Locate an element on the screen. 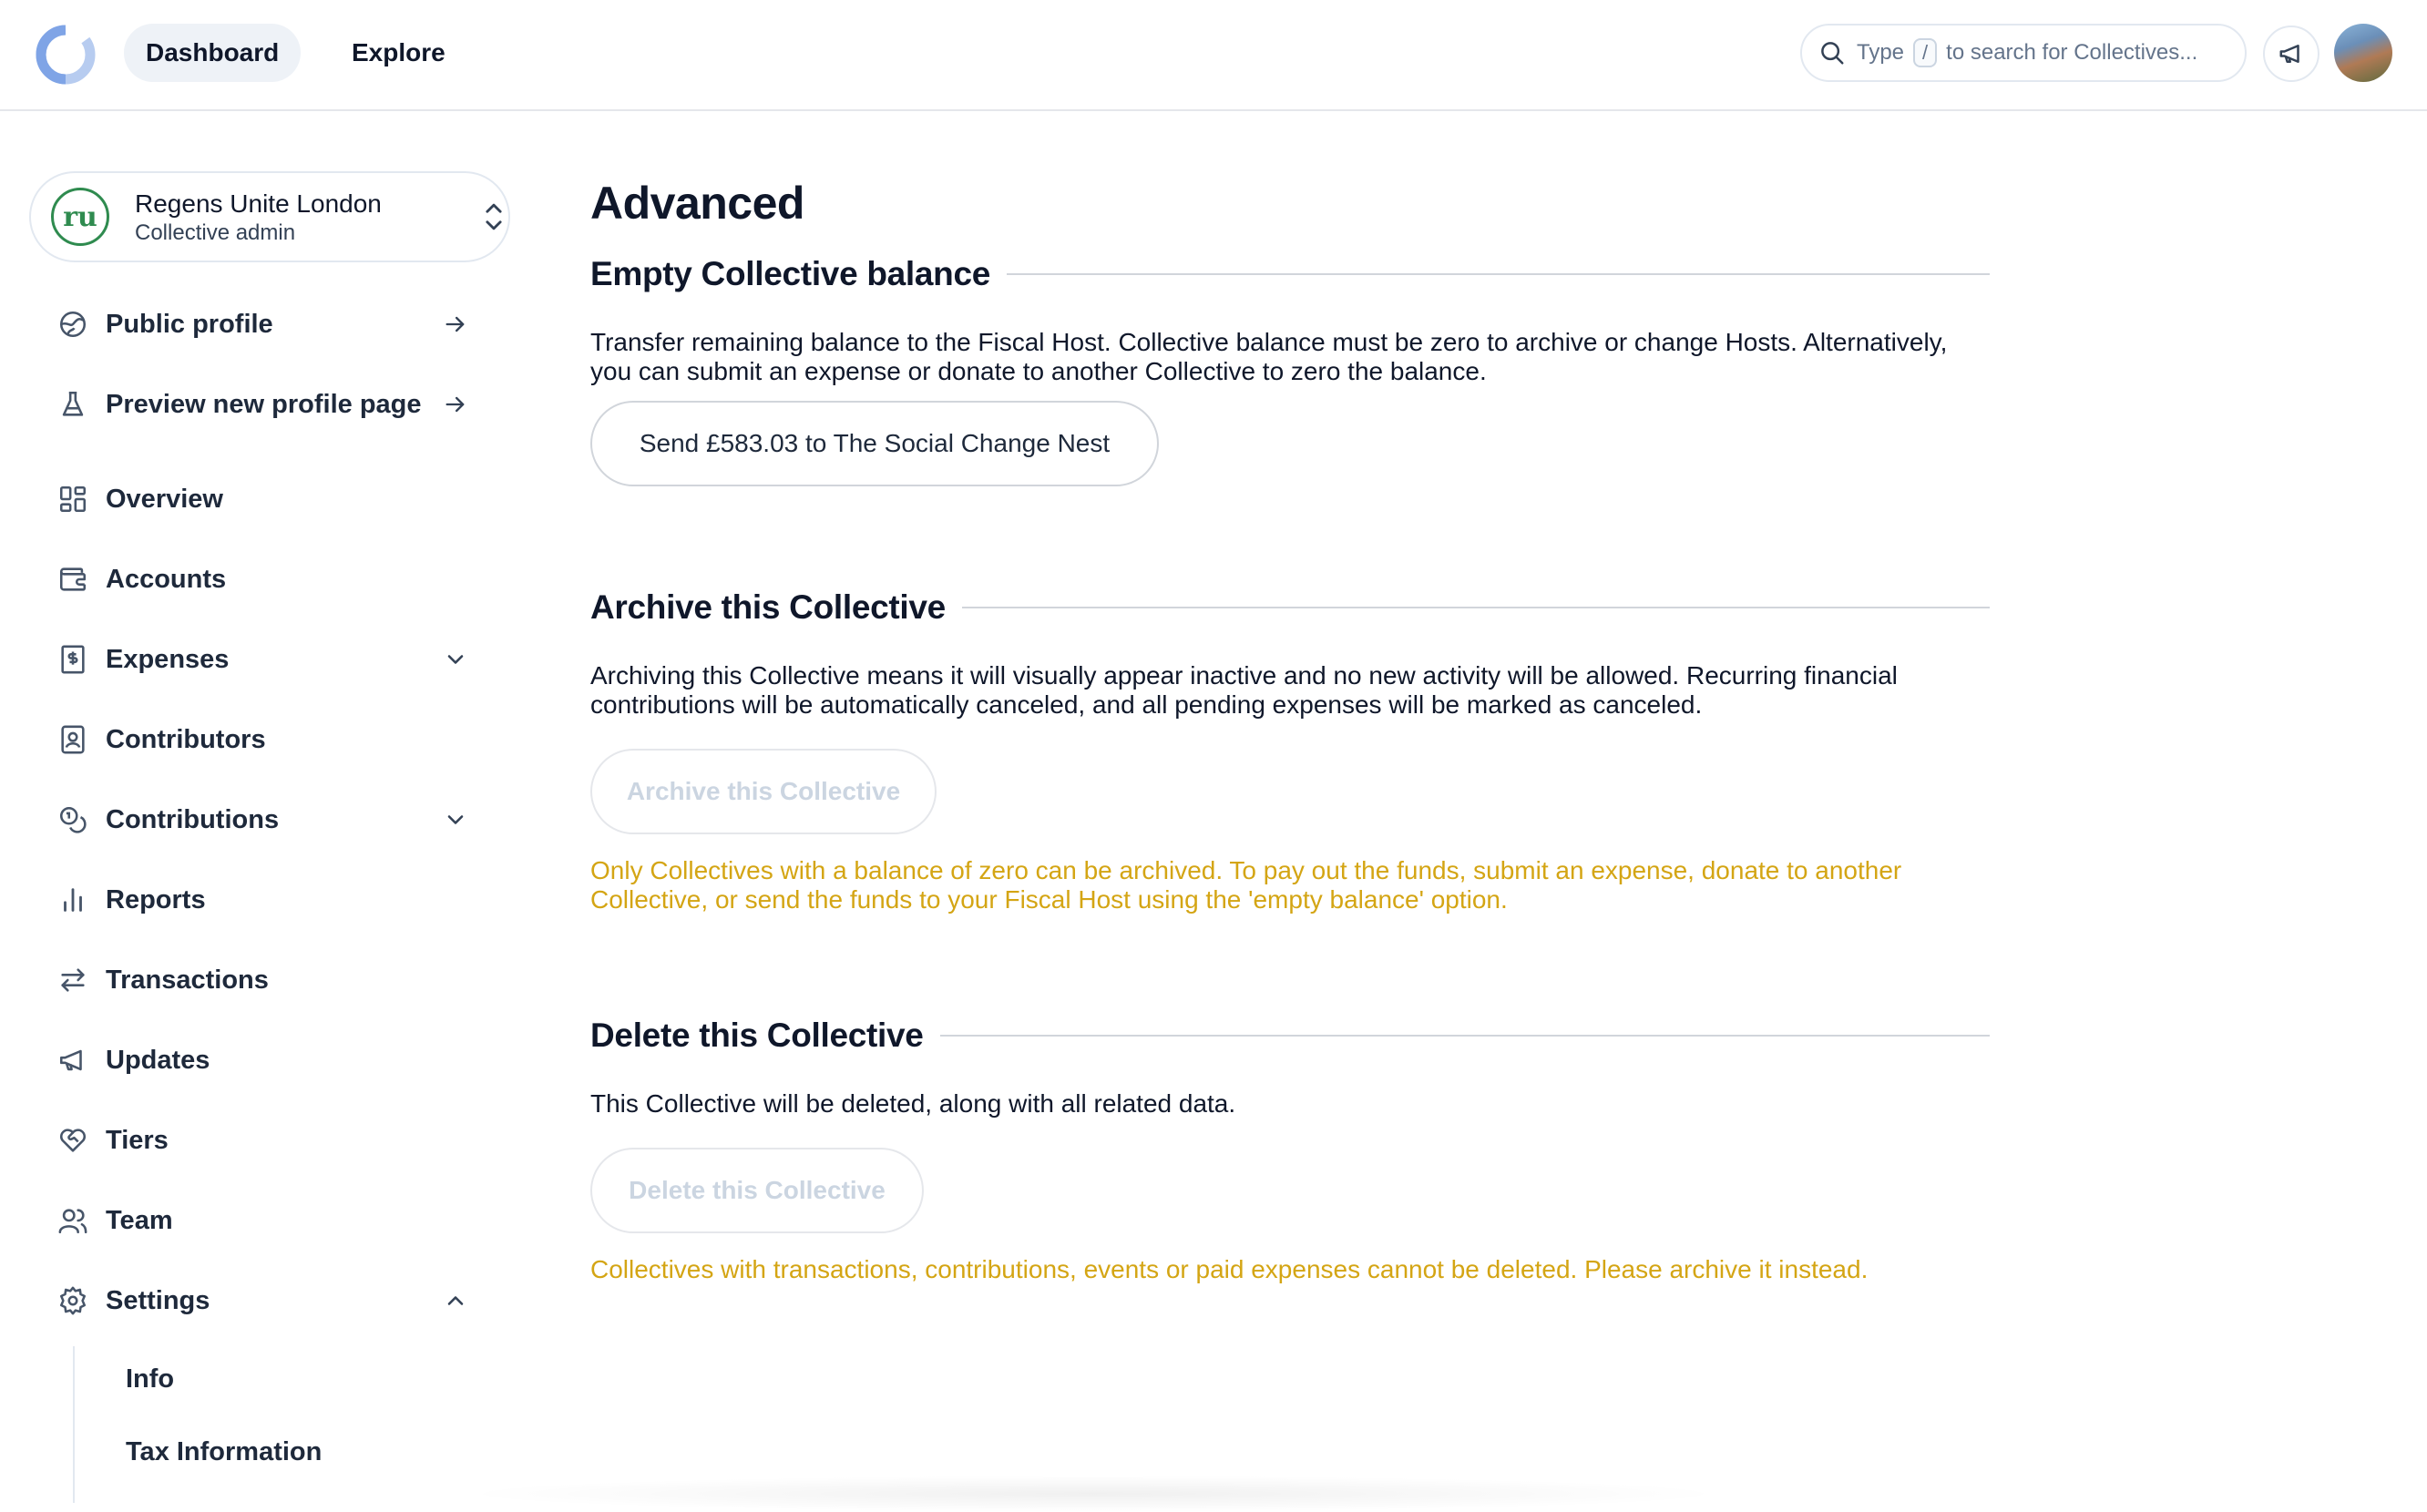 Image resolution: width=2427 pixels, height=1512 pixels. bottom-shadow is located at coordinates (1093, 1494).